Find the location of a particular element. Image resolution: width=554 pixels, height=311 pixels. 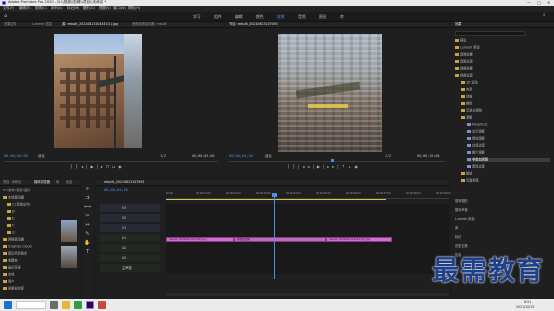

menu-clip: 剪辑(C) is located at coordinates (41, 8).